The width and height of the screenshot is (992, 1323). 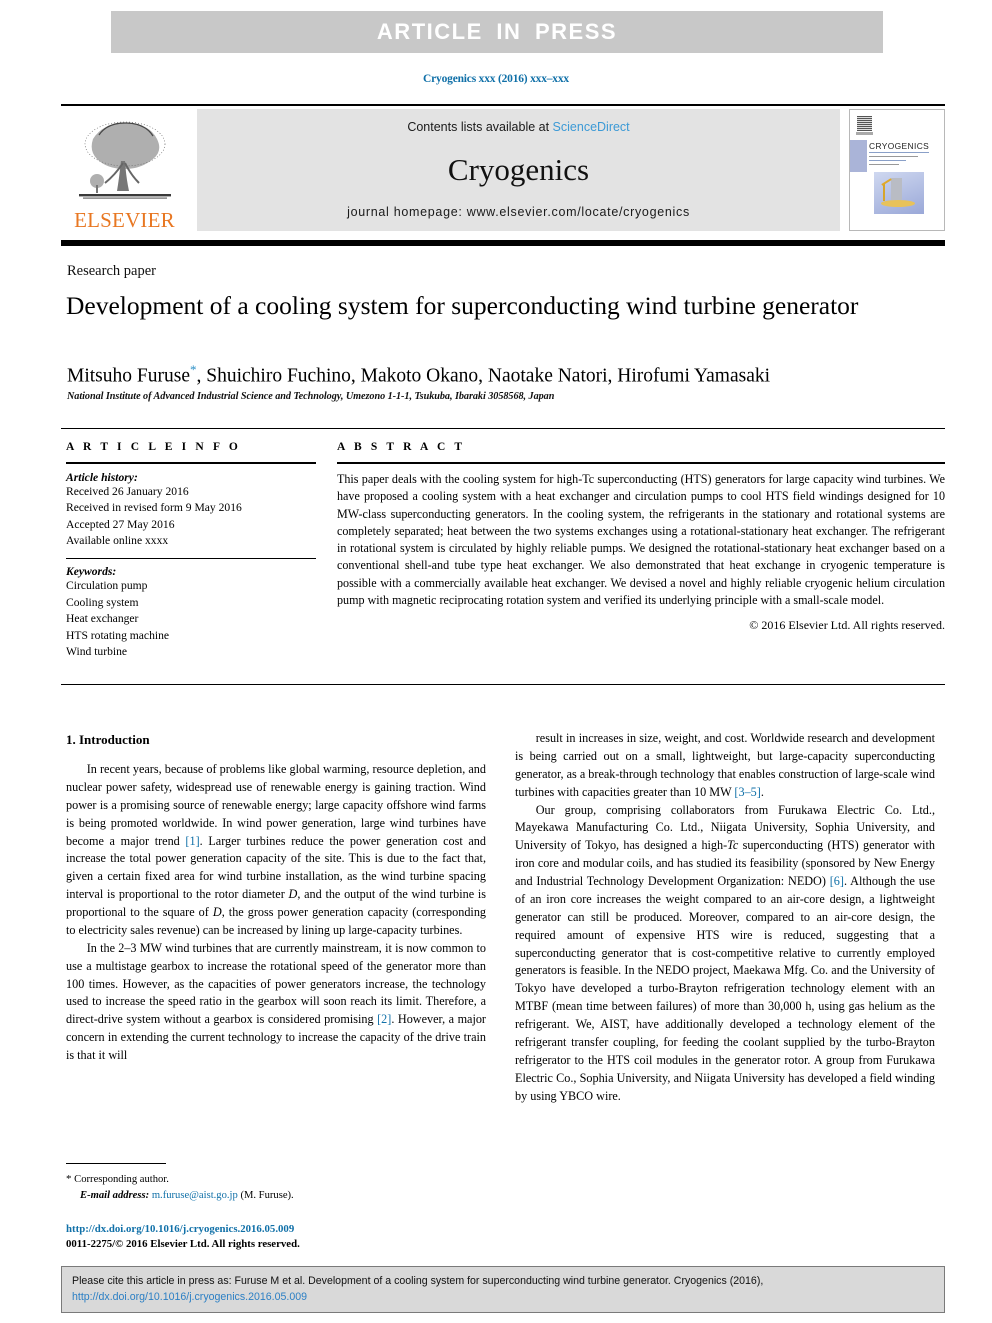 What do you see at coordinates (116, 1163) in the screenshot?
I see `footnote-rule` at bounding box center [116, 1163].